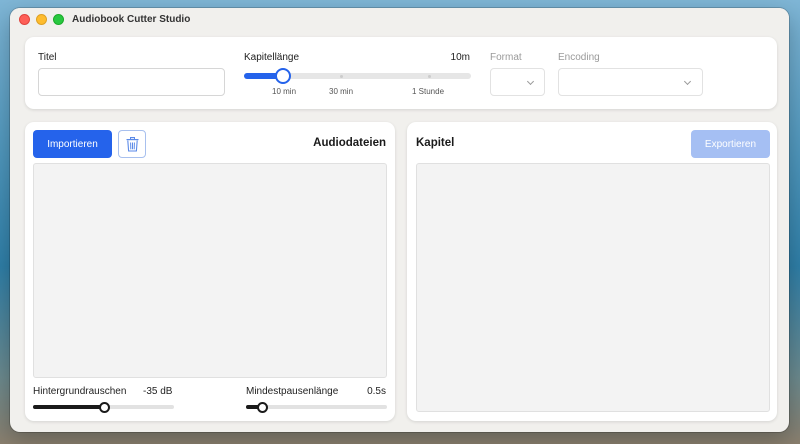 The height and width of the screenshot is (444, 800). What do you see at coordinates (460, 57) in the screenshot?
I see `chapter-length-value: 10m` at bounding box center [460, 57].